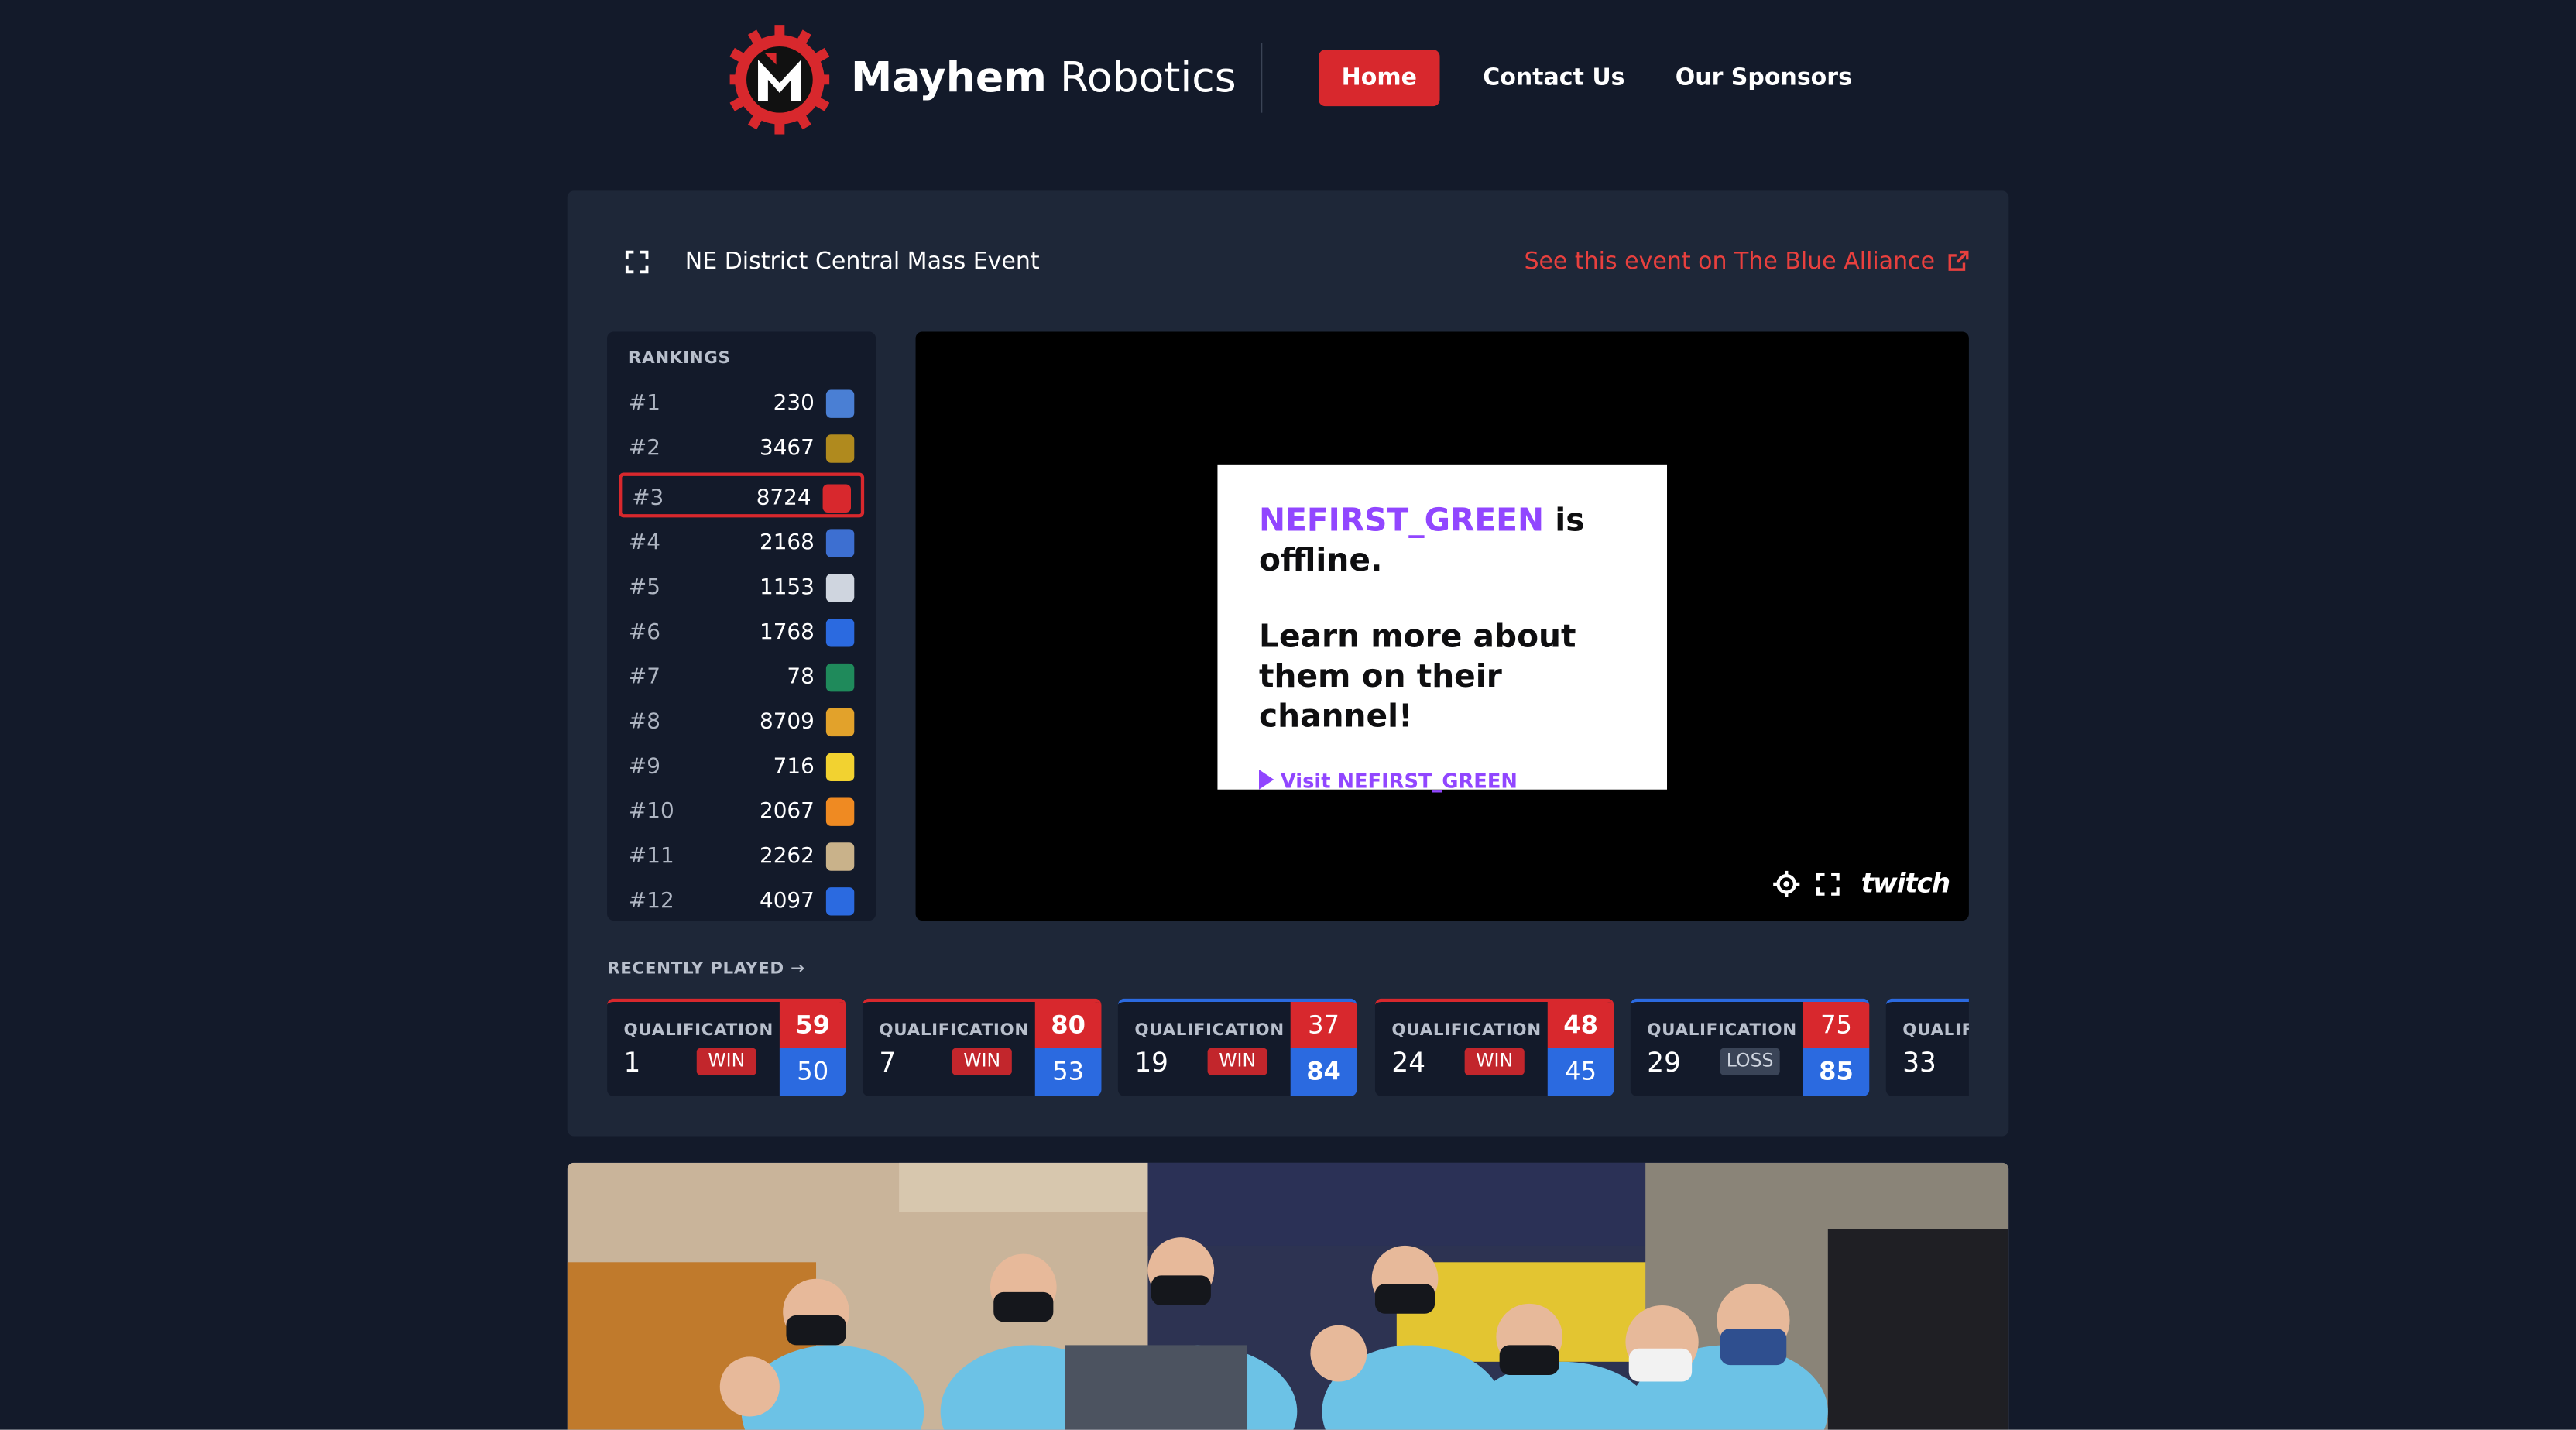  I want to click on team-photo-image, so click(1288, 1296).